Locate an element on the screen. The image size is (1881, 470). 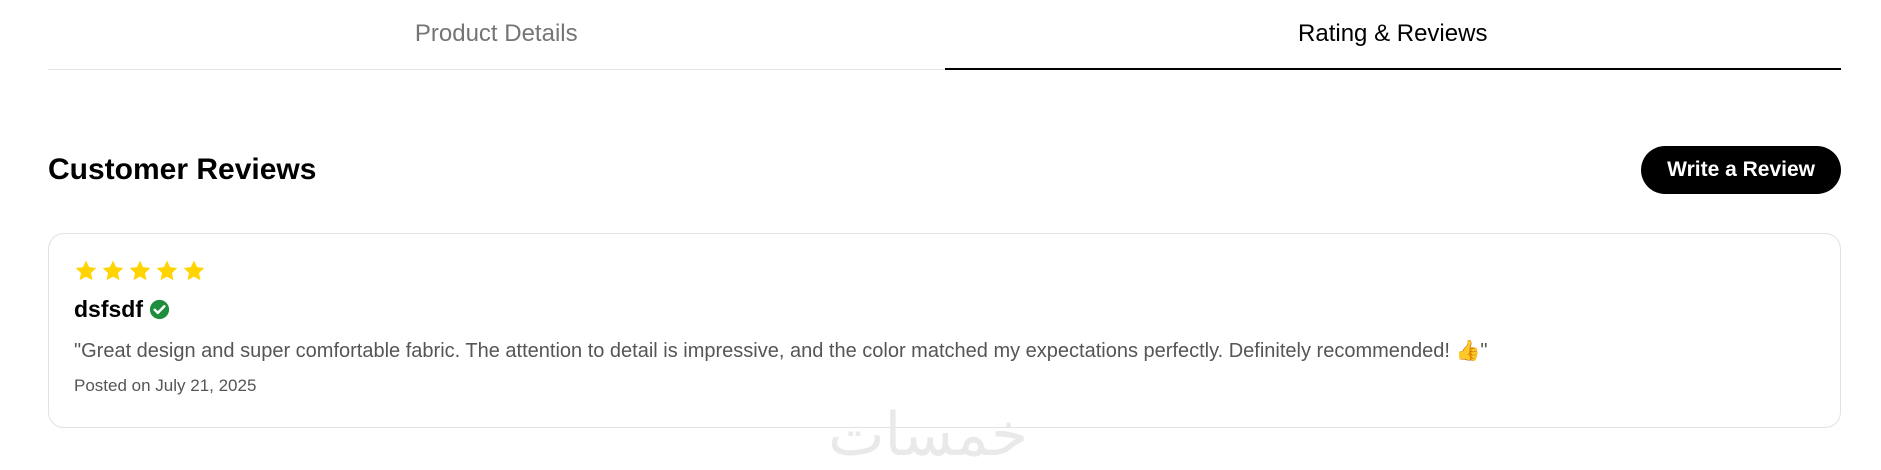
reviews-header: Customer Reviews Write a Review is located at coordinates (944, 169).